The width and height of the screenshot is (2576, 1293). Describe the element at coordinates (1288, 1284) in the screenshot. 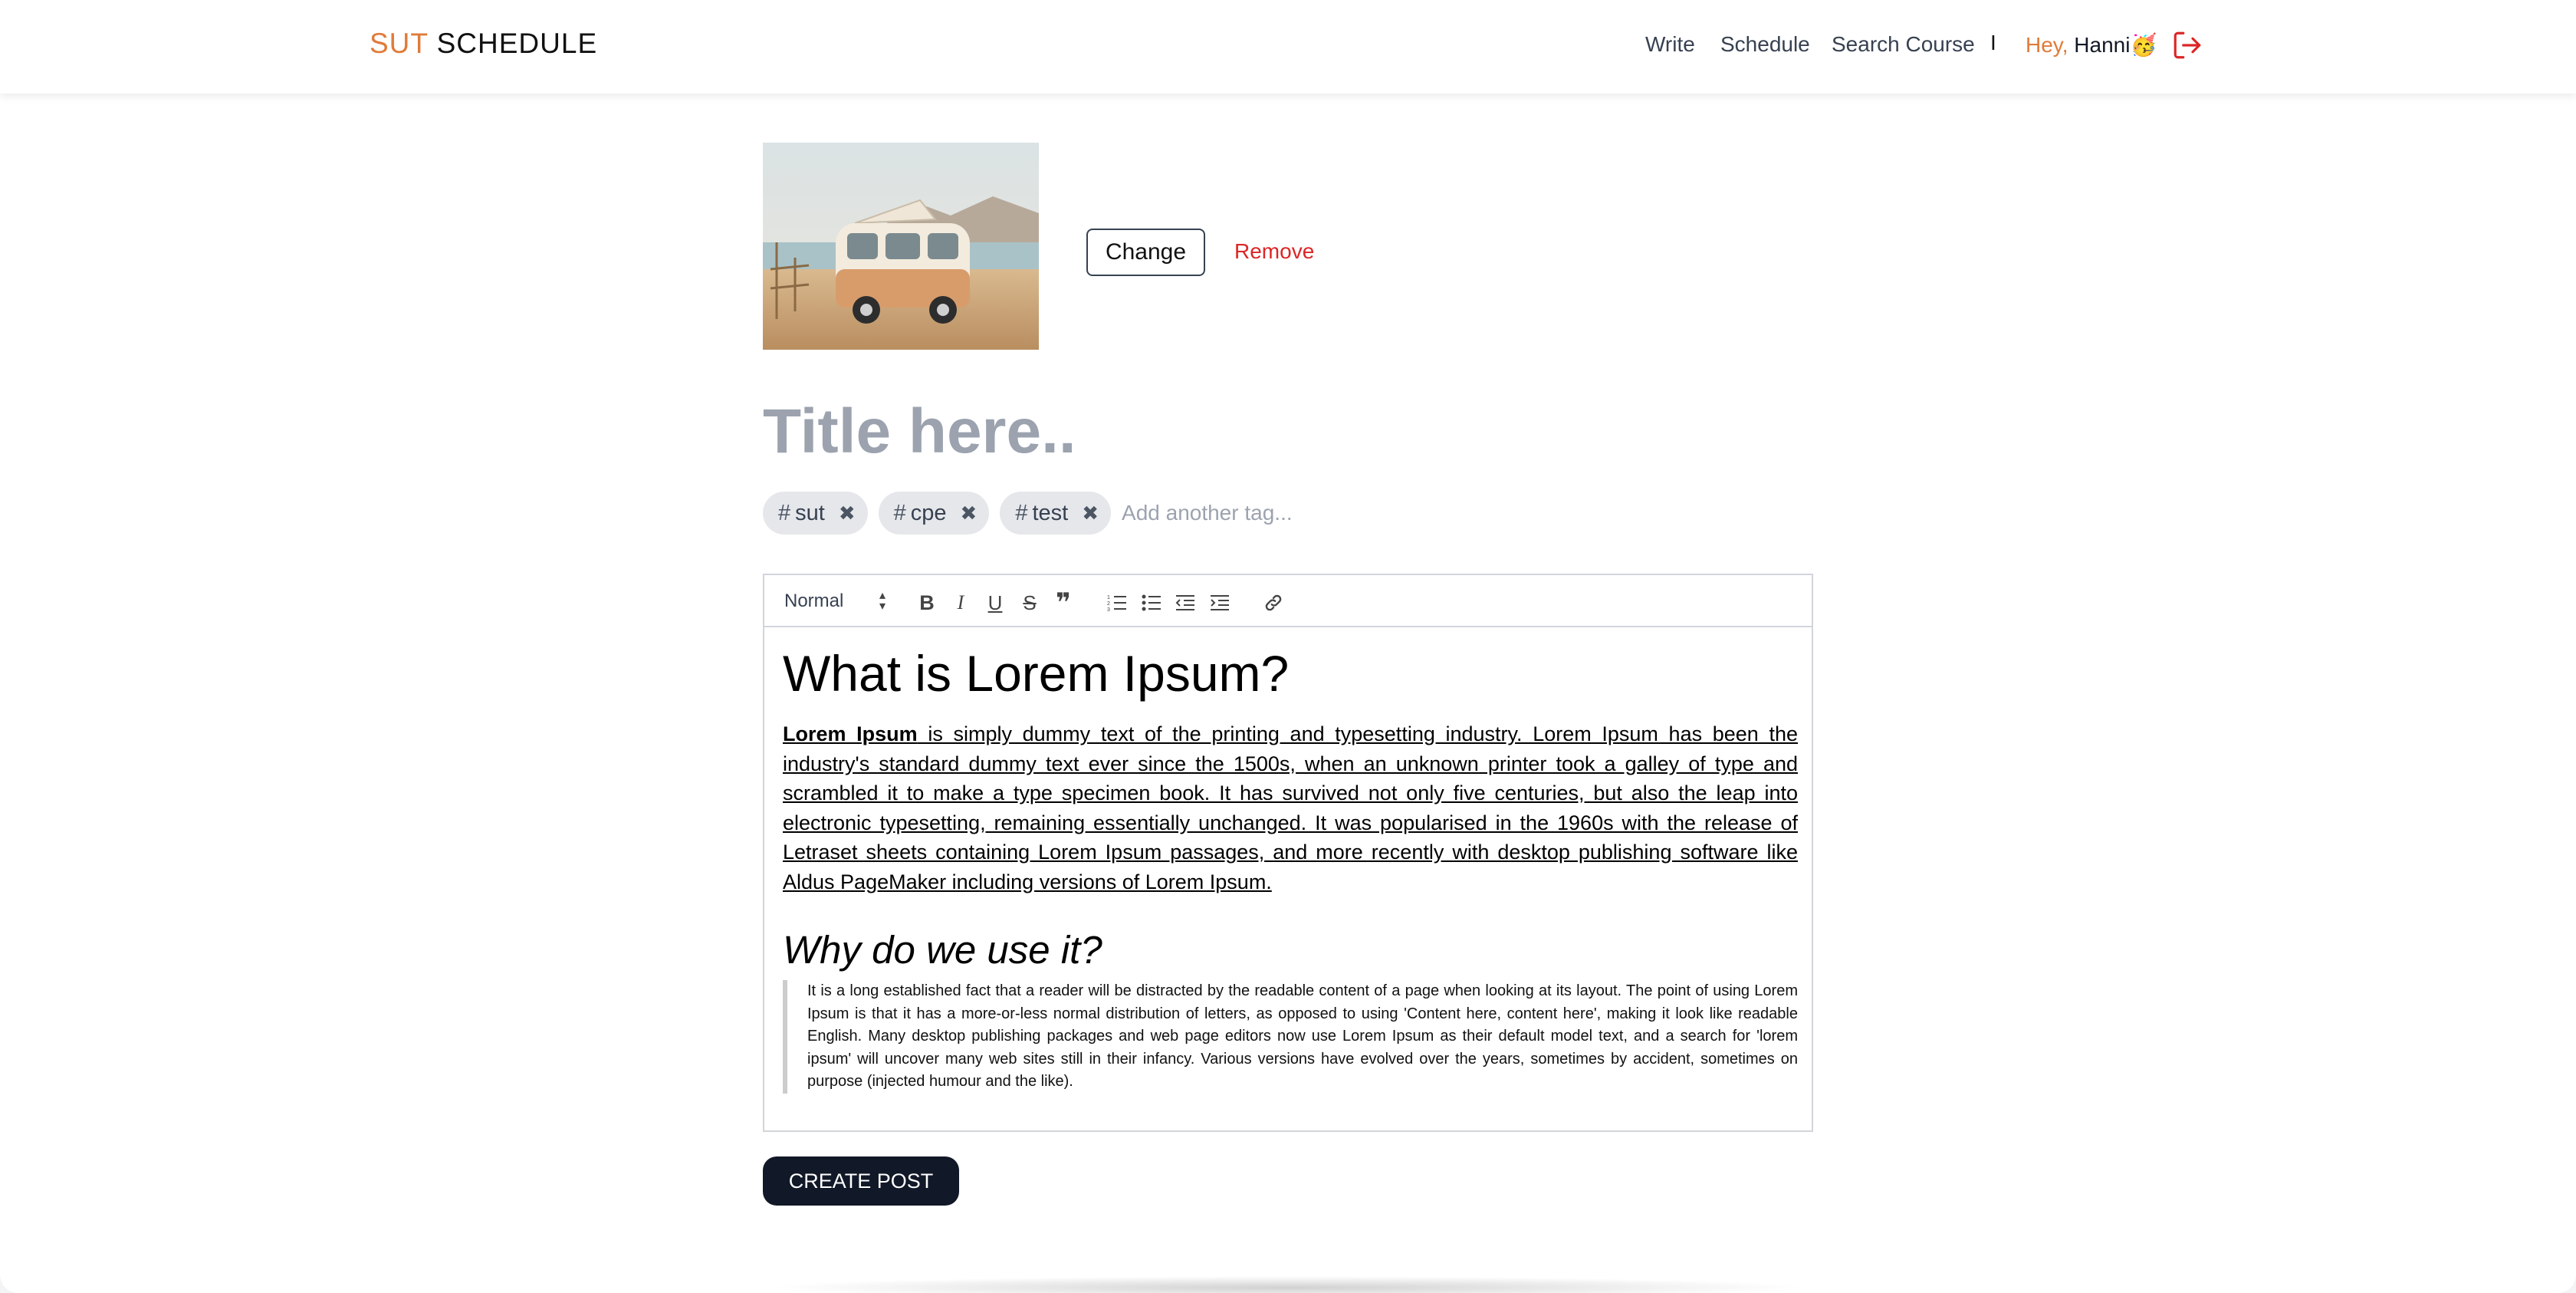

I see `bottom-shadow` at that location.